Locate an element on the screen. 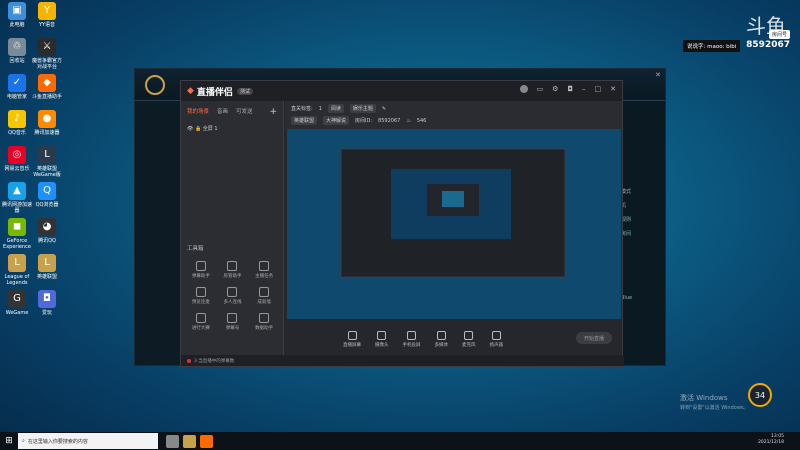 This screenshot has width=800, height=450. windows-start-icon: ⊞ is located at coordinates (9, 441).